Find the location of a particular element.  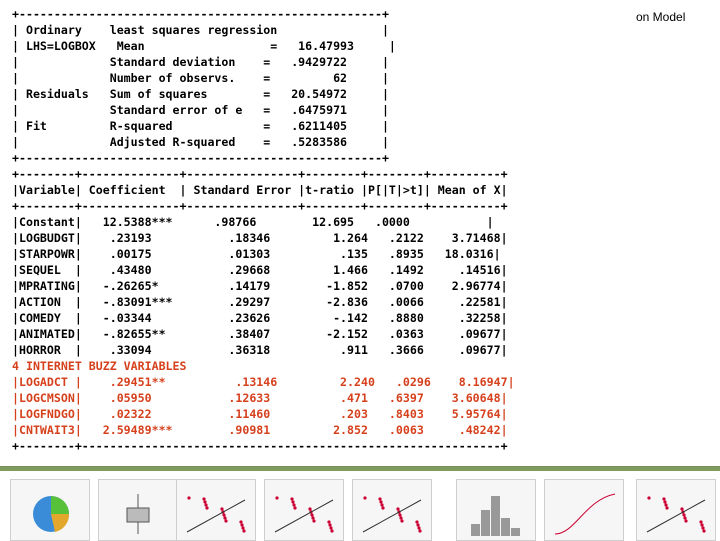

thumbnail-cumulative-curve-icon is located at coordinates (584, 510).